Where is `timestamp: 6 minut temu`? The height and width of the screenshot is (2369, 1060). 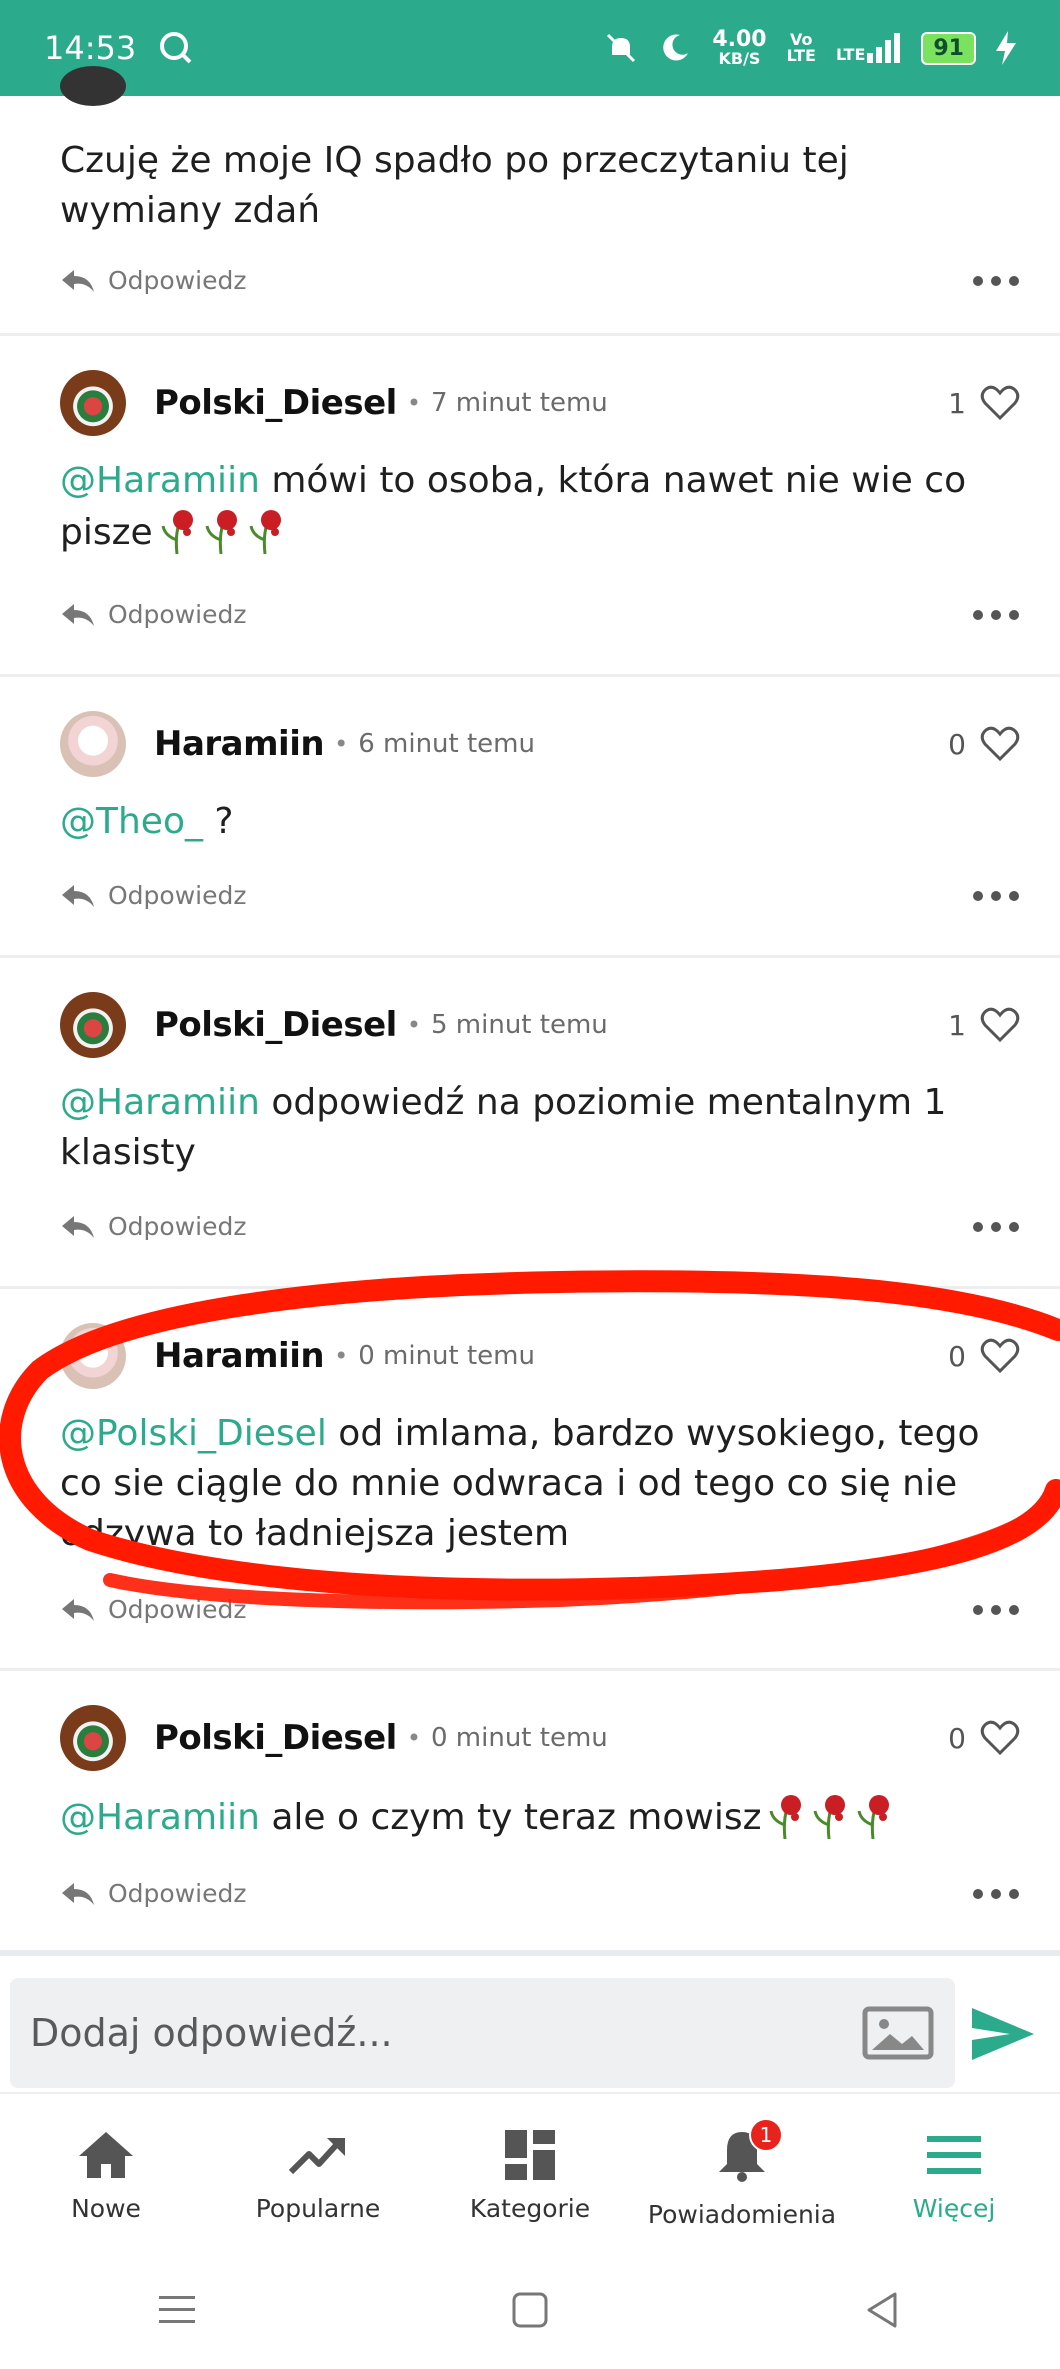
timestamp: 6 minut temu is located at coordinates (446, 744).